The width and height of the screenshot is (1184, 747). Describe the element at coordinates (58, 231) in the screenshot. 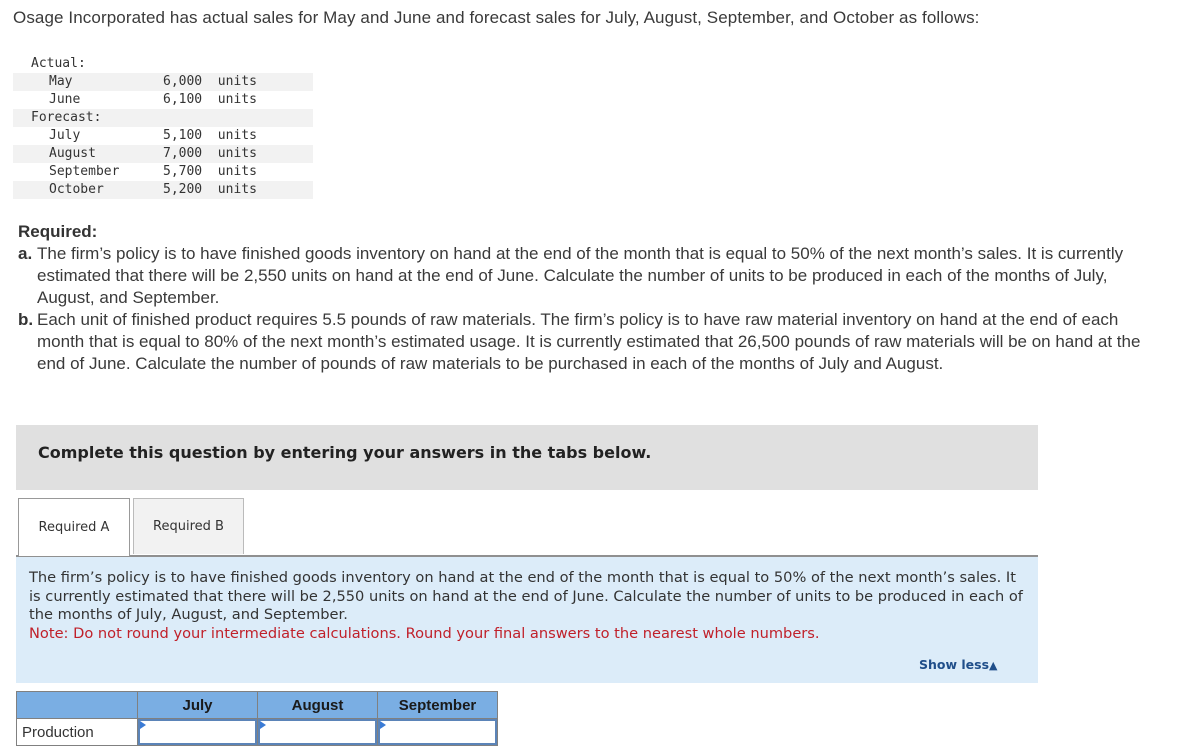

I see `required-title: Required:` at that location.